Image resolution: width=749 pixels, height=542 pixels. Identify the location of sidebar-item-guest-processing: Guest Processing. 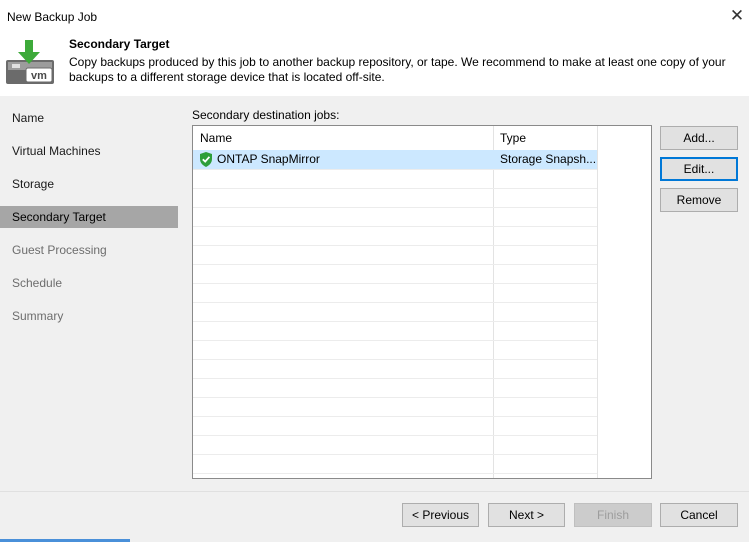
(59, 250).